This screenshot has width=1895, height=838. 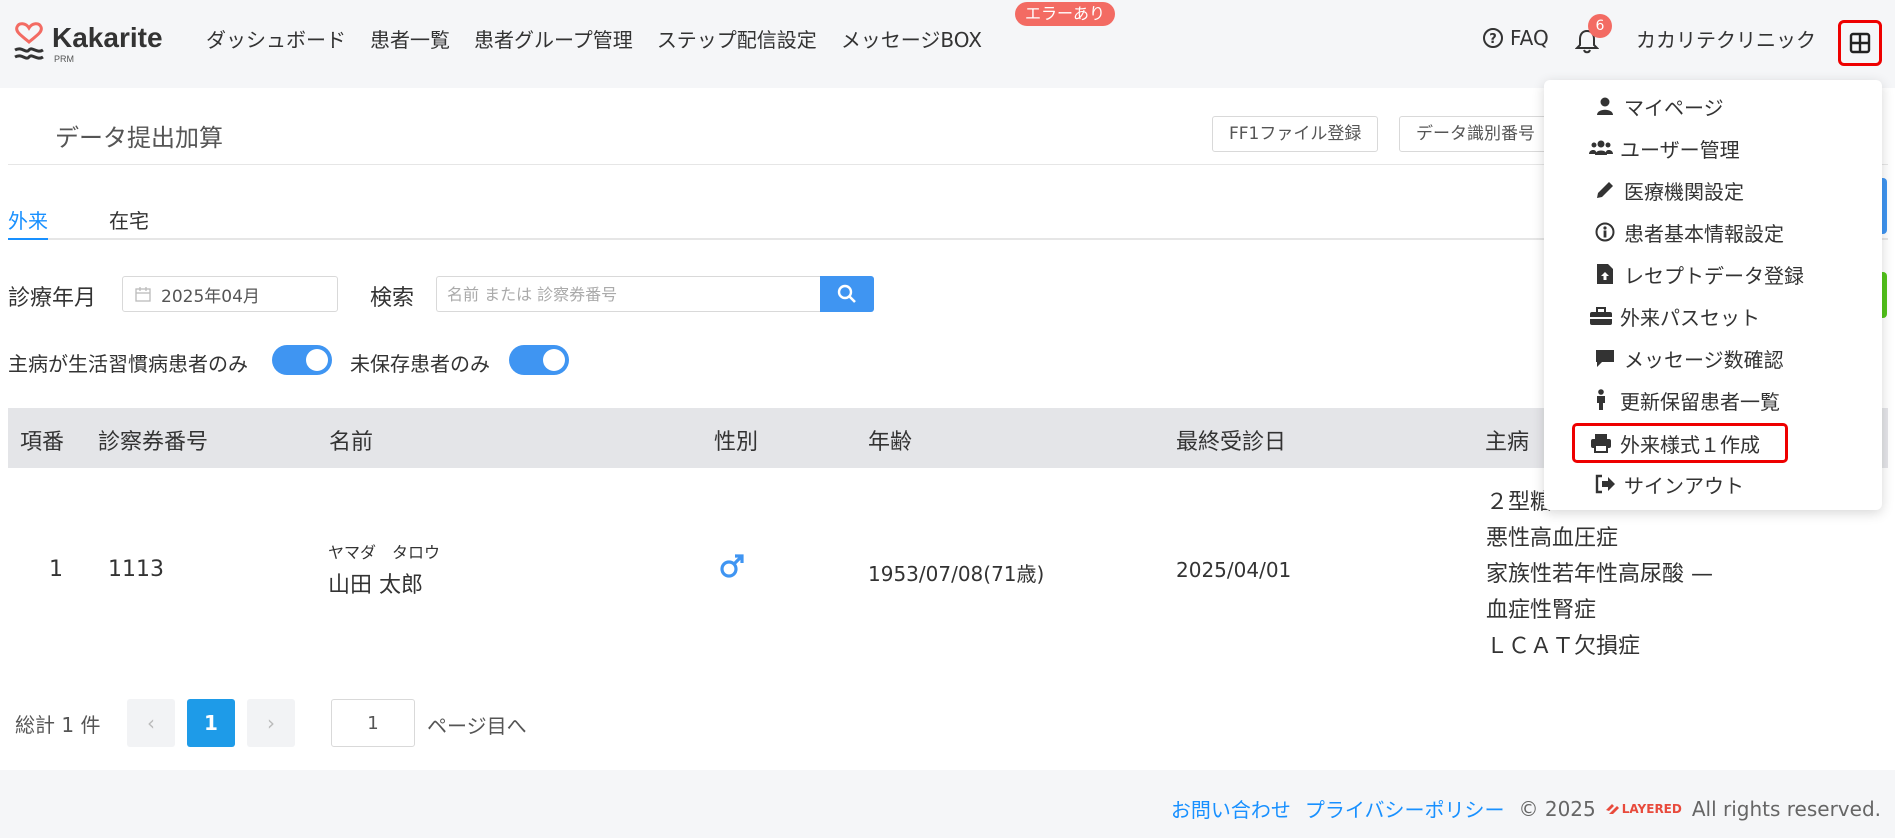 I want to click on file-upload-icon, so click(x=1605, y=274).